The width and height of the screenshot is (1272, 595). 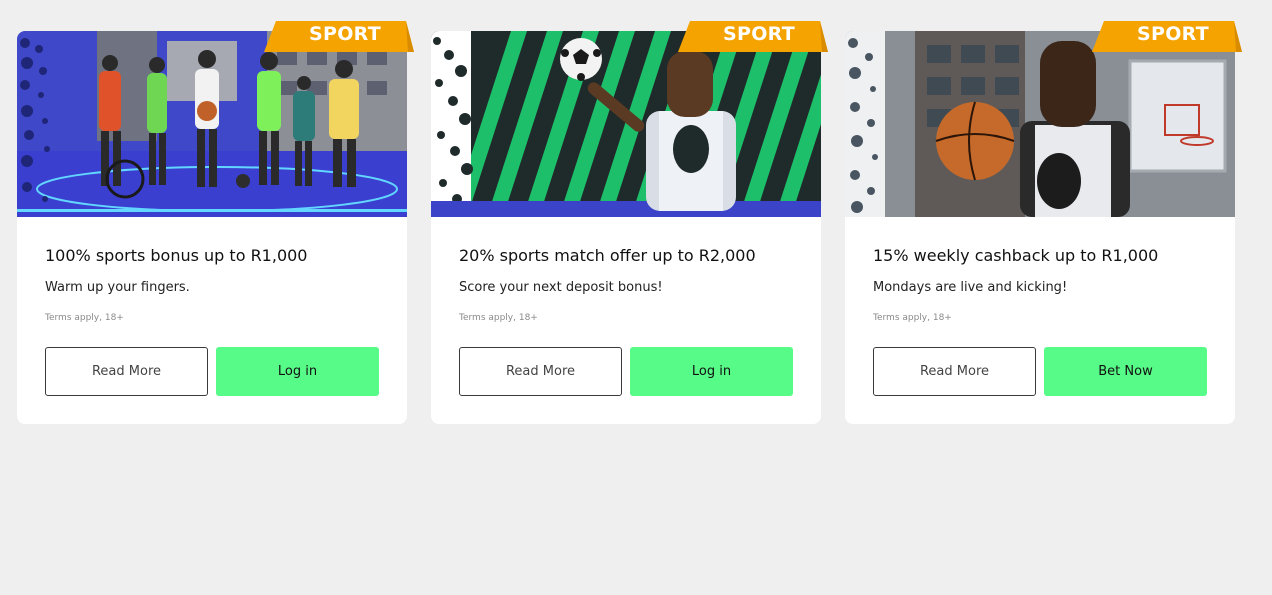 I want to click on promo-title: 15% weekly cashback up to R1,000, so click(x=1016, y=255).